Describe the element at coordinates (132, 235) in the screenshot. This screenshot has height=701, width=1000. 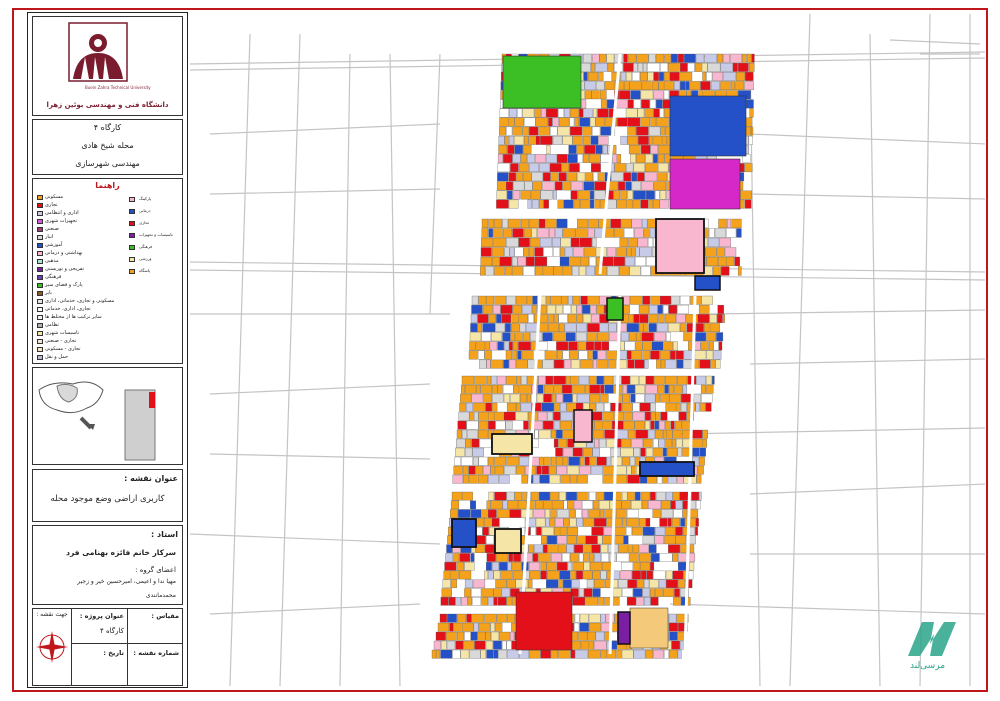
I see `legend-swatch-right` at that location.